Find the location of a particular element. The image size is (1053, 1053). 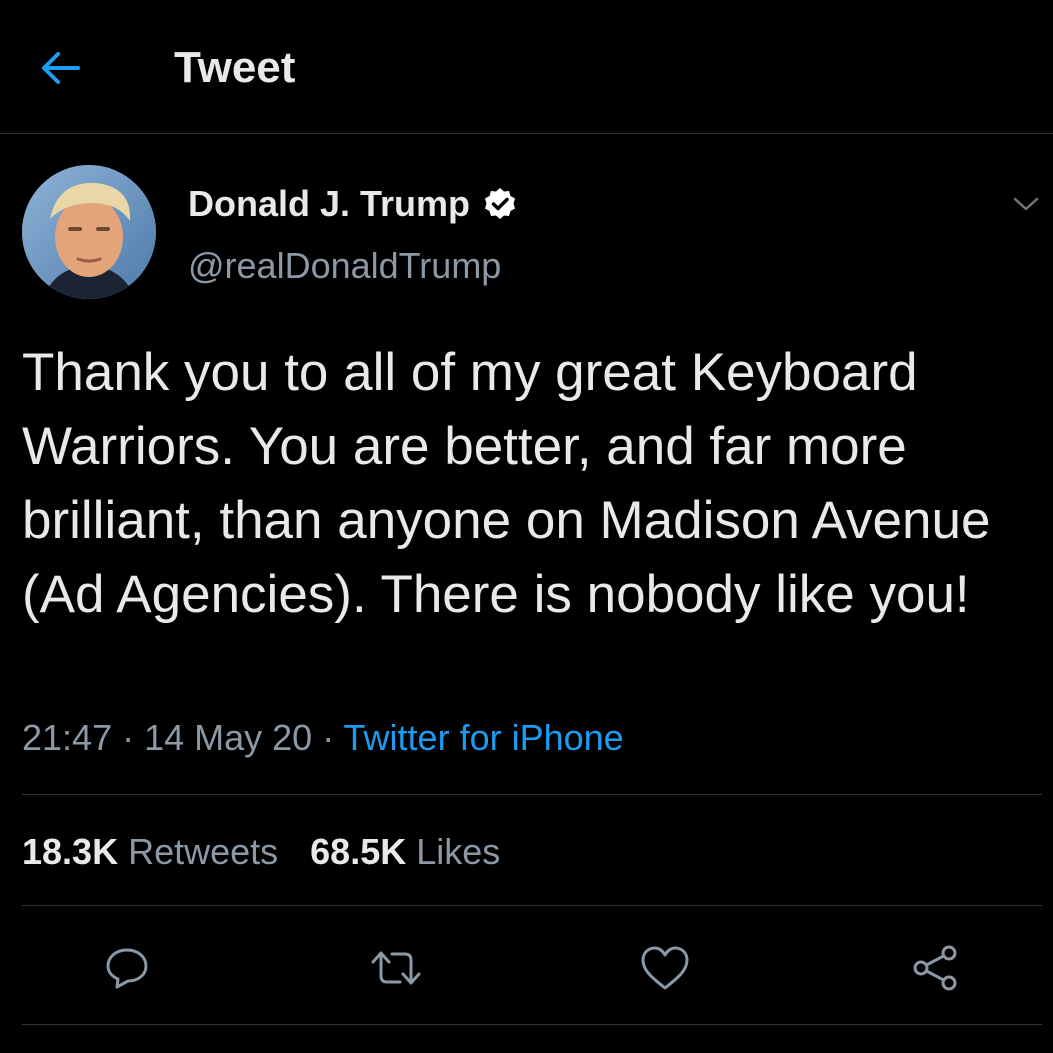

heart-icon is located at coordinates (665, 968).